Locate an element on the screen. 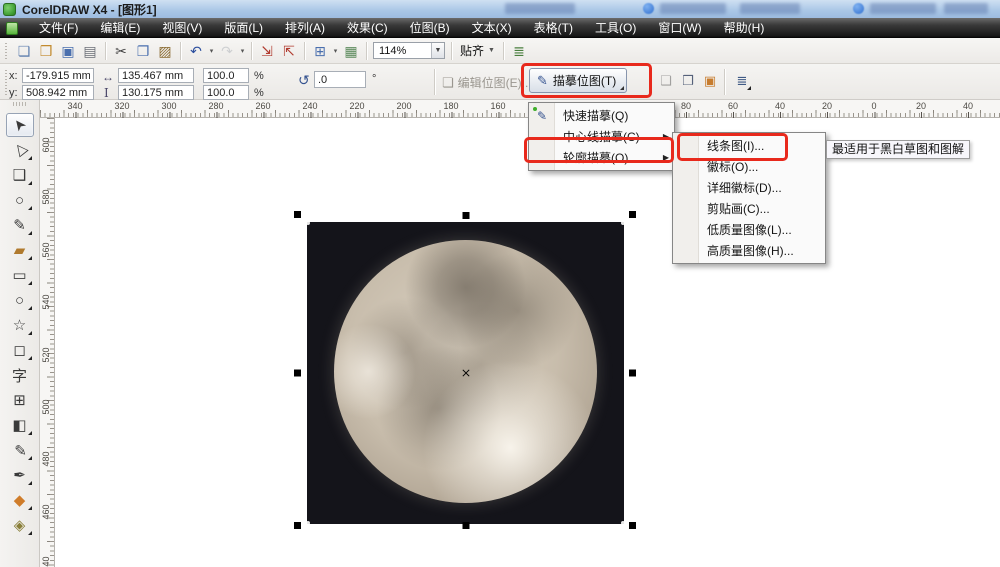 The width and height of the screenshot is (1000, 567). interactive-fill-tool: ◈ is located at coordinates (20, 525).